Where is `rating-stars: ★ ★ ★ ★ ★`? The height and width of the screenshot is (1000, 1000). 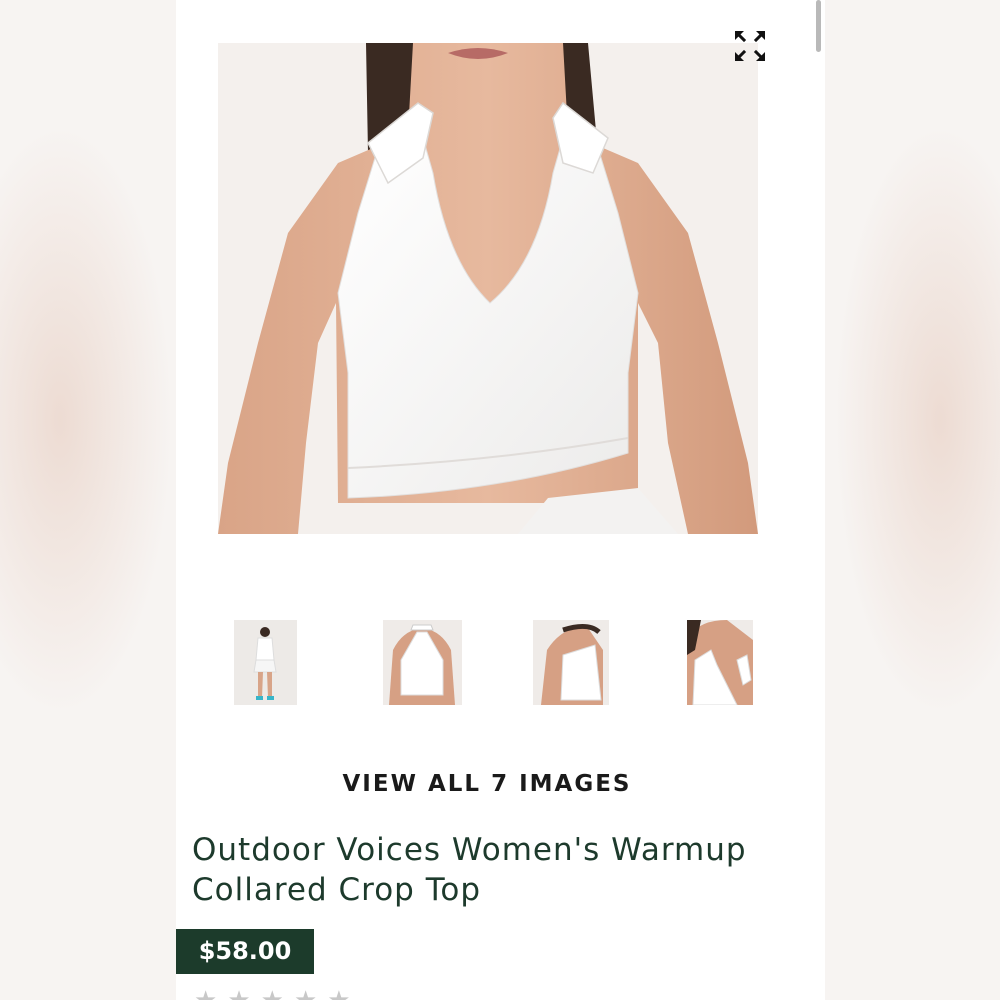 rating-stars: ★ ★ ★ ★ ★ is located at coordinates (272, 994).